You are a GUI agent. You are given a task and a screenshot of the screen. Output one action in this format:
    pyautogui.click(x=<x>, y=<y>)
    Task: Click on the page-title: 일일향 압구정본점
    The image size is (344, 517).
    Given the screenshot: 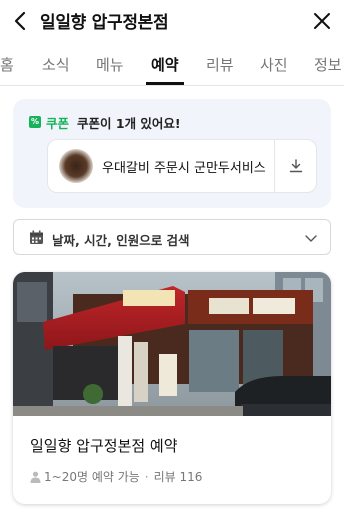 What is the action you would take?
    pyautogui.click(x=104, y=23)
    